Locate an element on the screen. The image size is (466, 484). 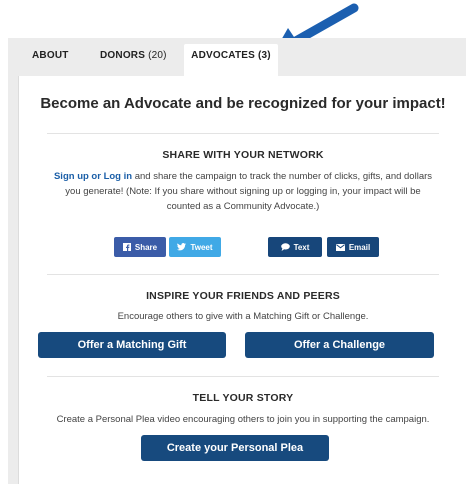
tab-donors-count: (20) is located at coordinates (157, 55).